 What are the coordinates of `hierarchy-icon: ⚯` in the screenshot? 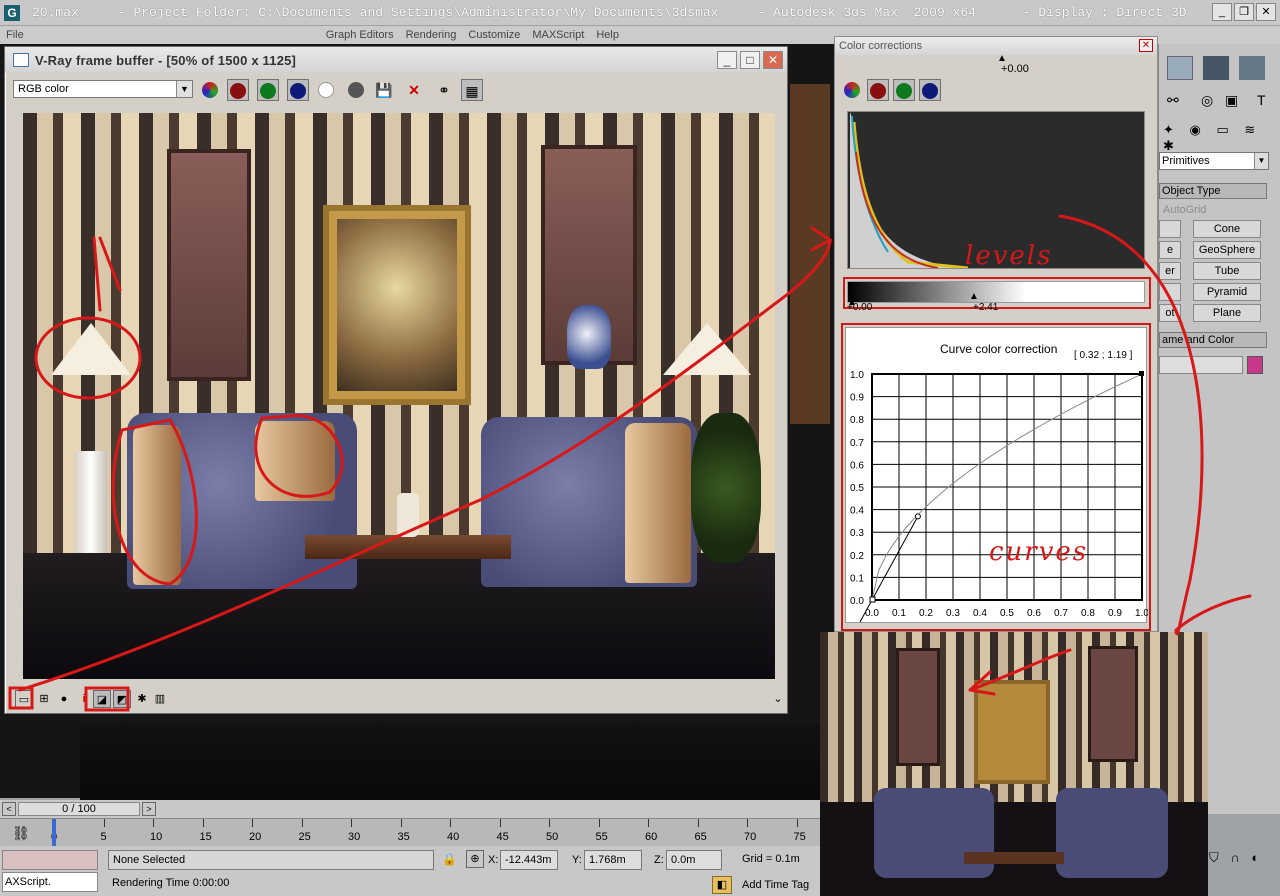 It's located at (1173, 100).